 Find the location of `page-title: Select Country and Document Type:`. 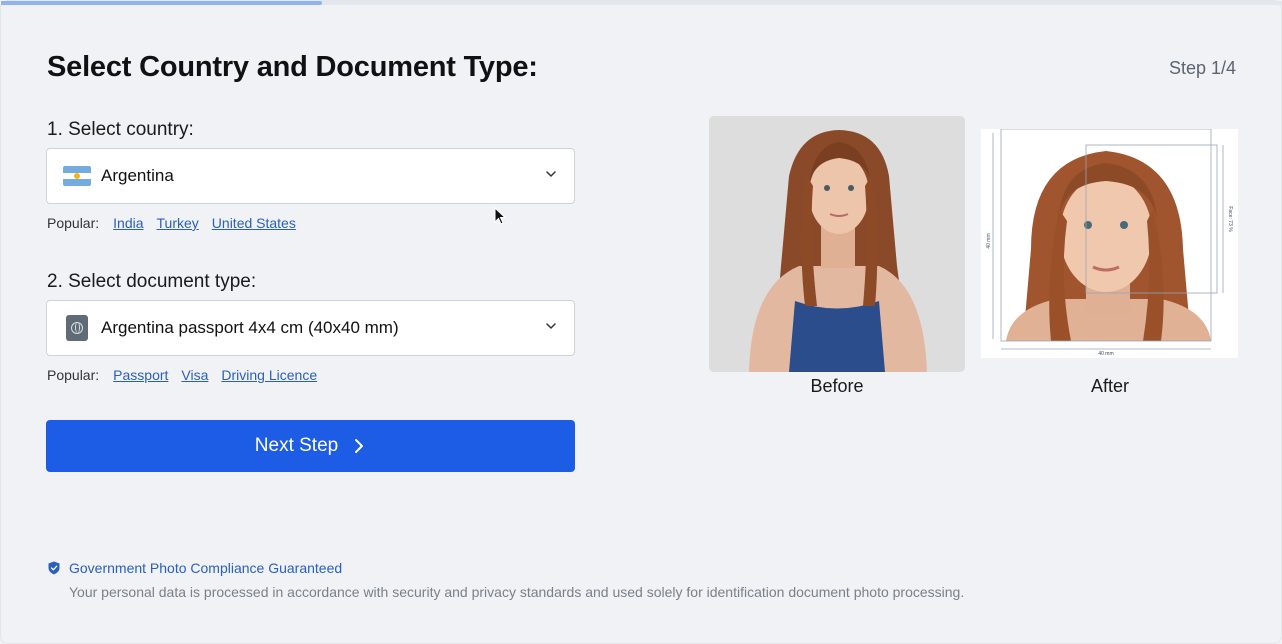

page-title: Select Country and Document Type: is located at coordinates (292, 67).